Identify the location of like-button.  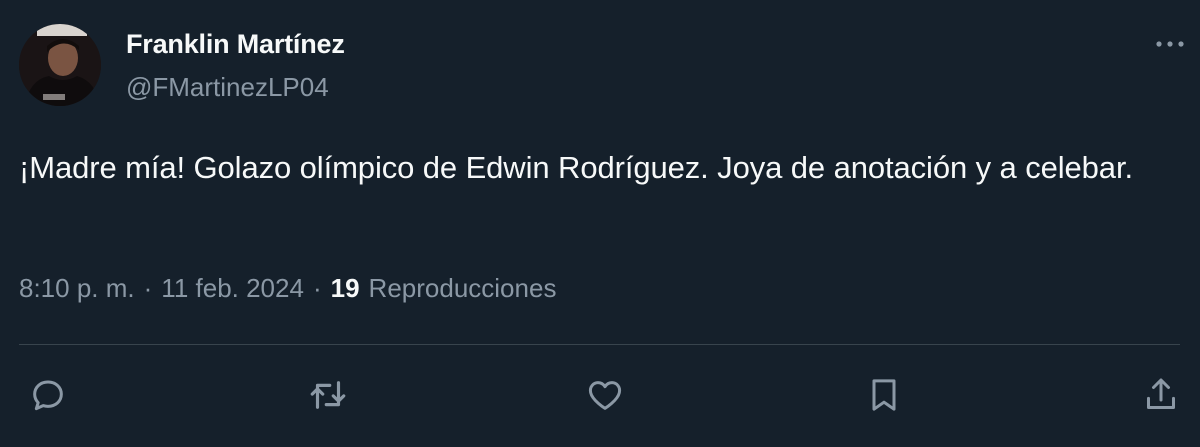
(605, 395).